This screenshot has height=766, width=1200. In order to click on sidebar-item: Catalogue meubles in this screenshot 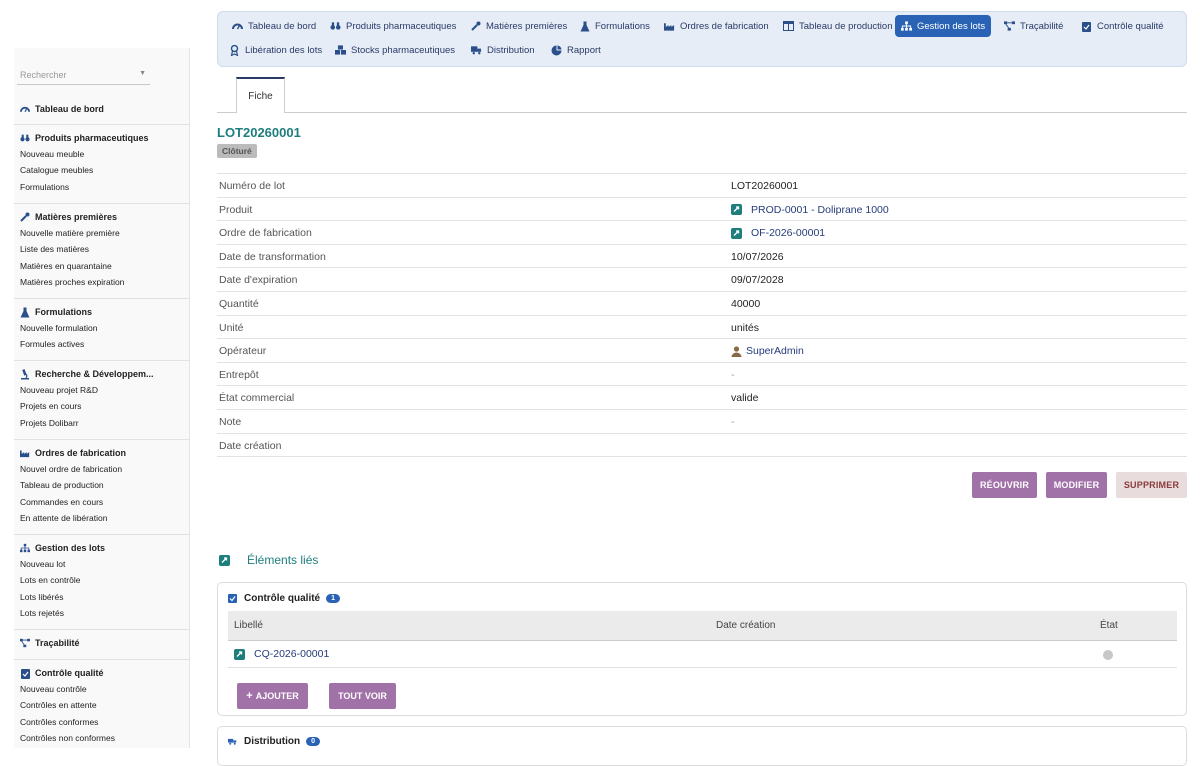, I will do `click(102, 170)`.